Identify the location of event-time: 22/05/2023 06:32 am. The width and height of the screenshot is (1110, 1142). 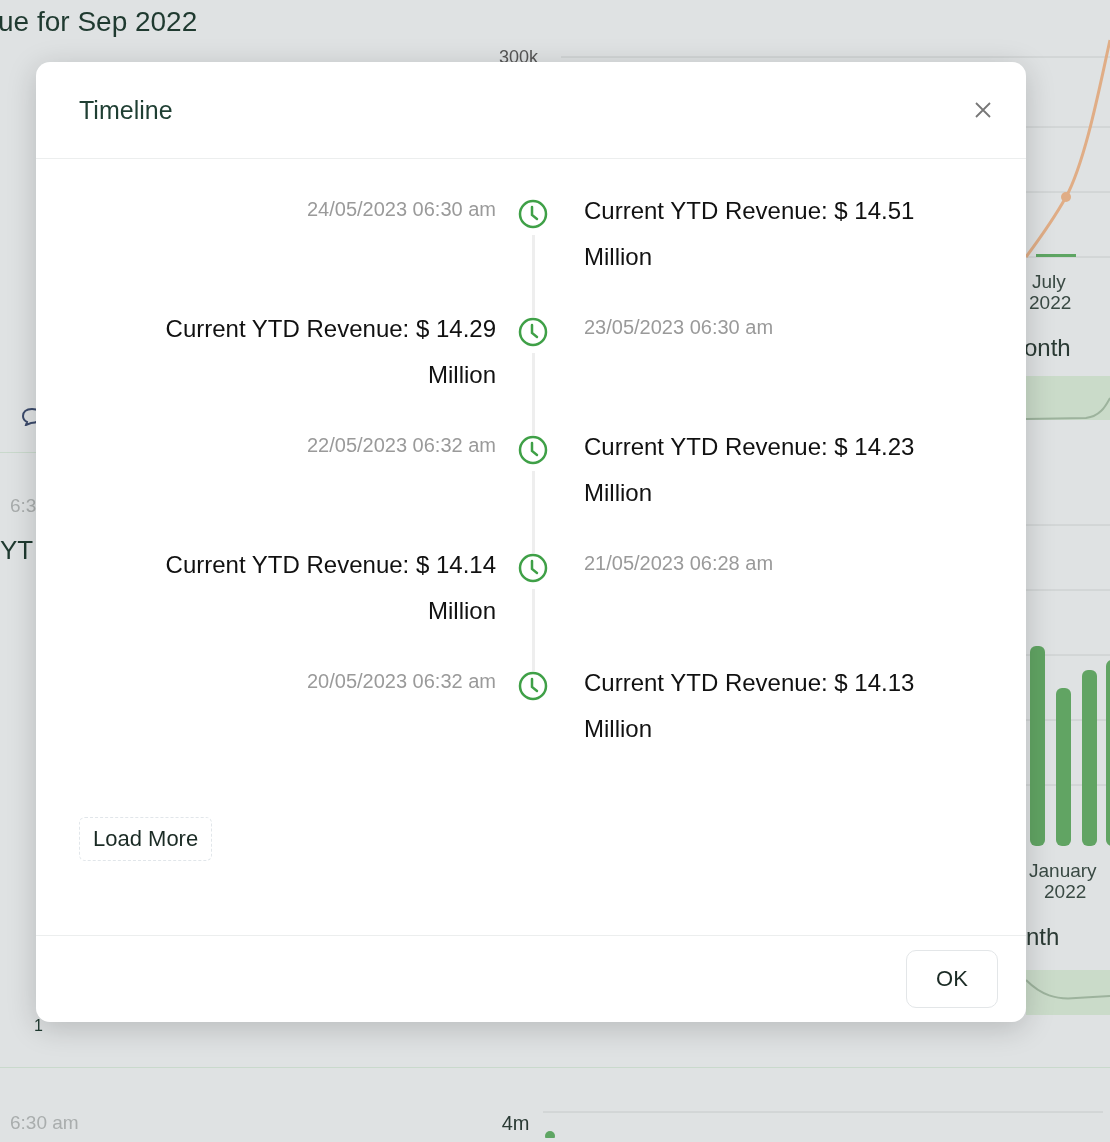
(401, 446).